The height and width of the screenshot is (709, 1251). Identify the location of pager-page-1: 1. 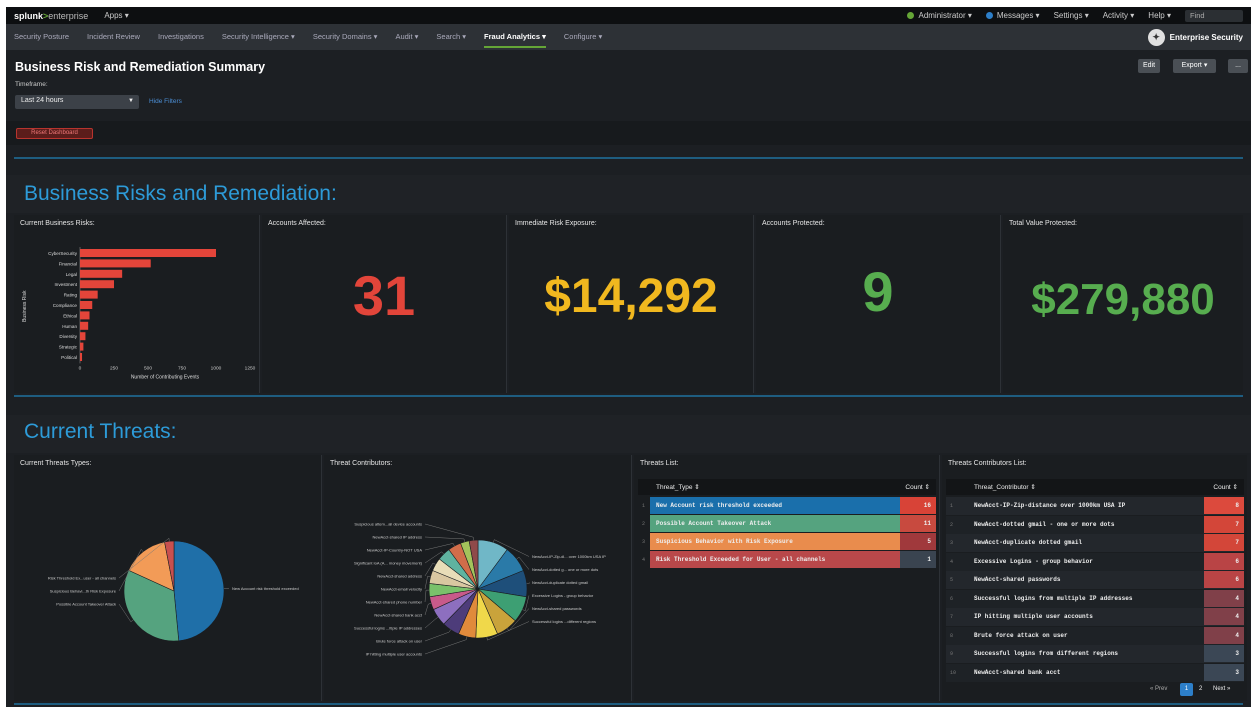
(1186, 689).